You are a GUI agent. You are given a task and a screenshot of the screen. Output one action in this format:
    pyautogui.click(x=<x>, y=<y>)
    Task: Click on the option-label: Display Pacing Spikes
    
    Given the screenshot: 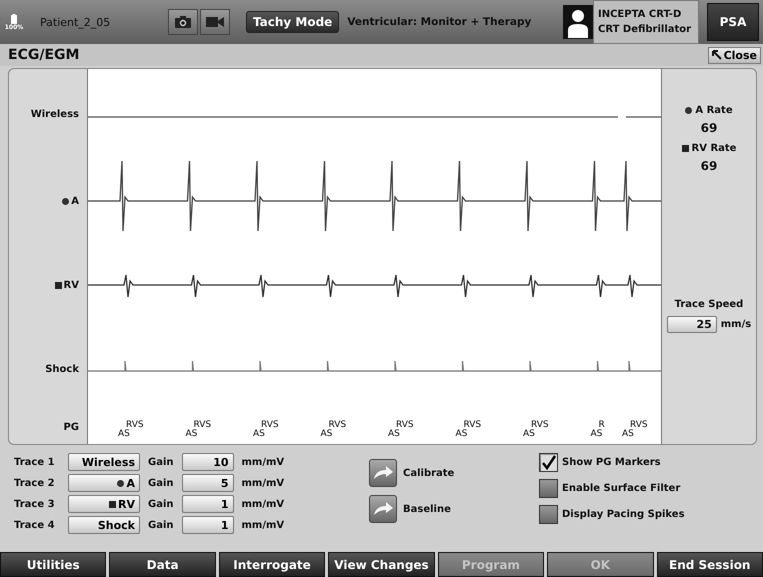 What is the action you would take?
    pyautogui.click(x=623, y=514)
    